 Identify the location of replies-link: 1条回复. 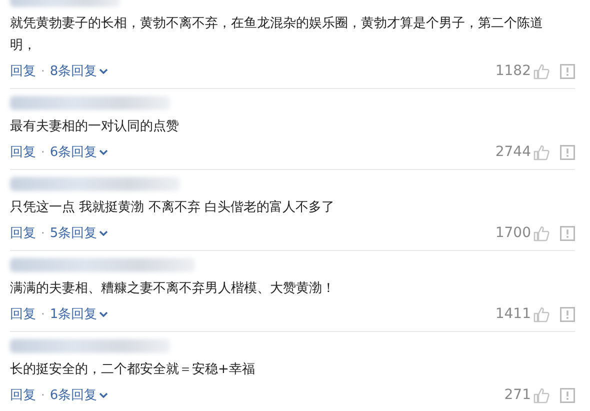
(79, 314).